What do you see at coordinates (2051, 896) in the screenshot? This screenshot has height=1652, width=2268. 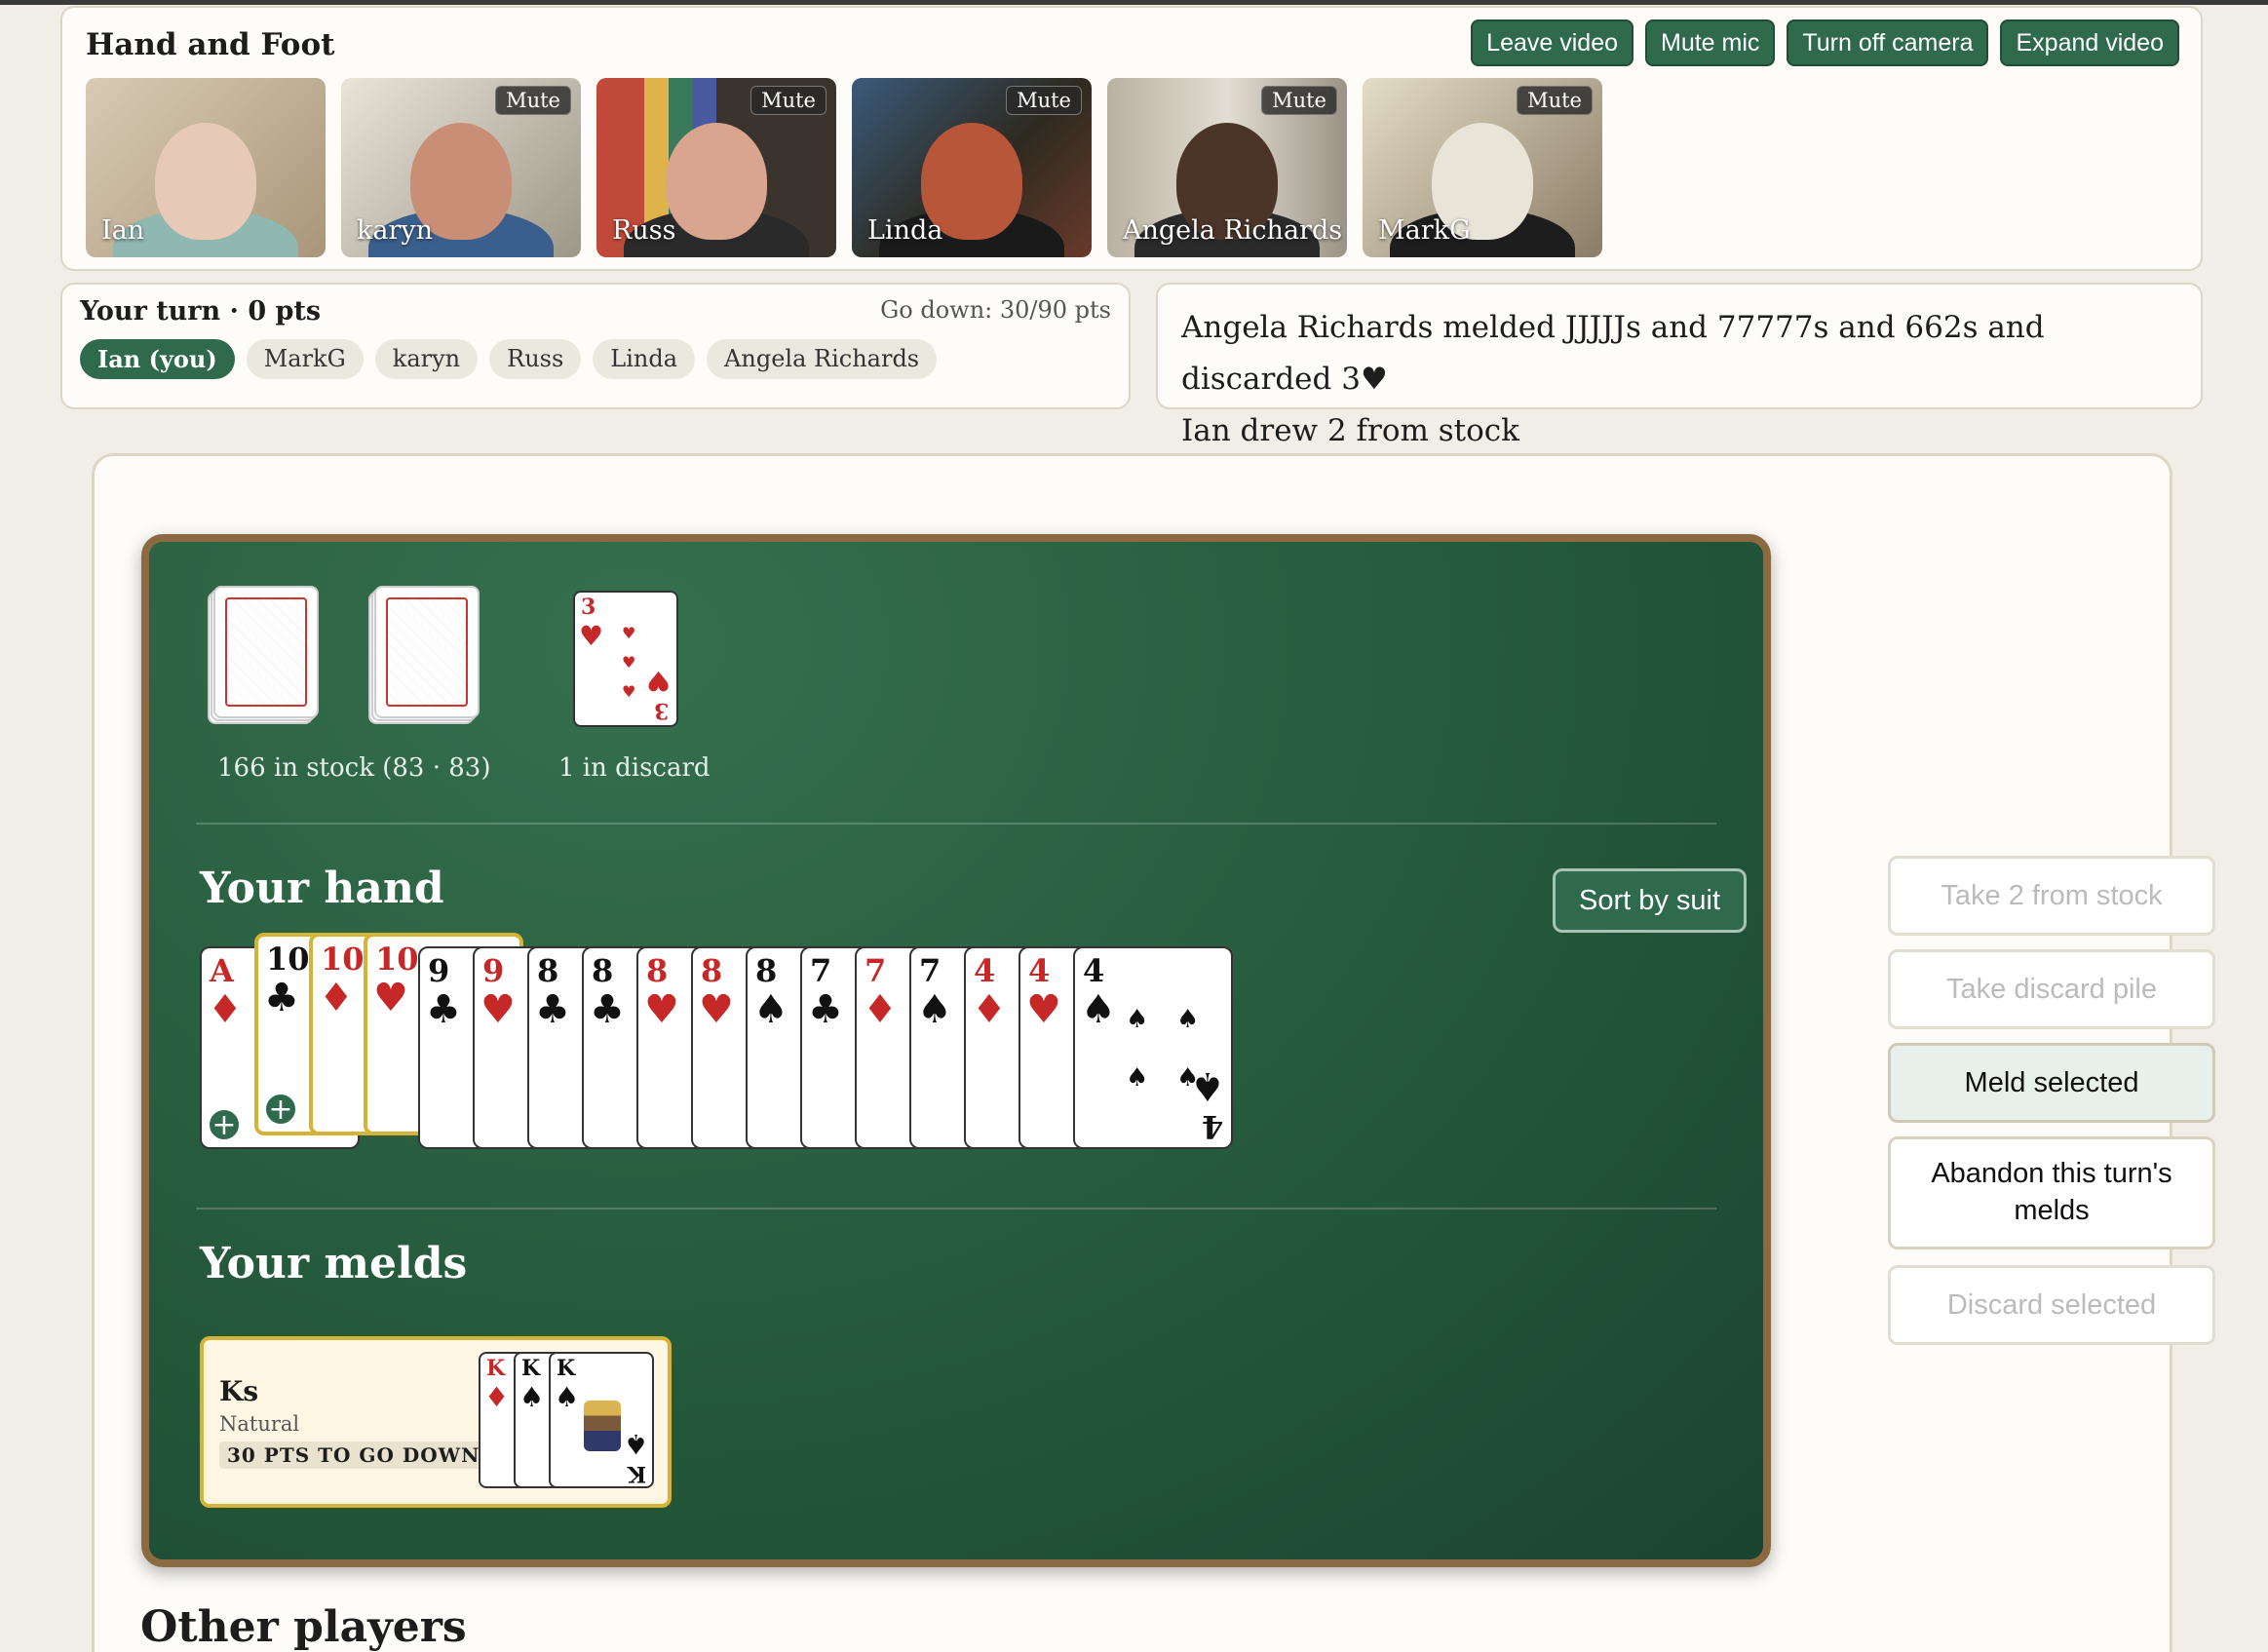 I see `take-2-from-stock-button: Take 2 from stock` at bounding box center [2051, 896].